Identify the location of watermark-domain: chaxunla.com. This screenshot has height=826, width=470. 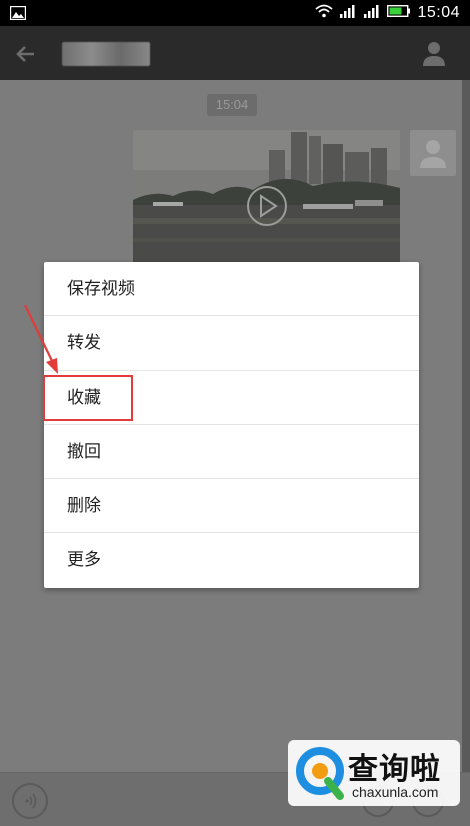
(395, 792).